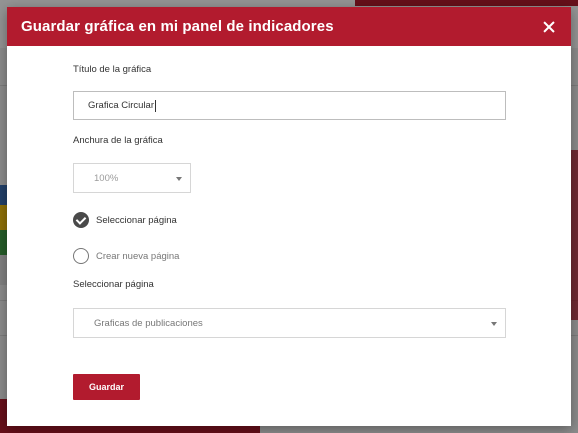  I want to click on chart-title-label: Título de la gráfica, so click(112, 69).